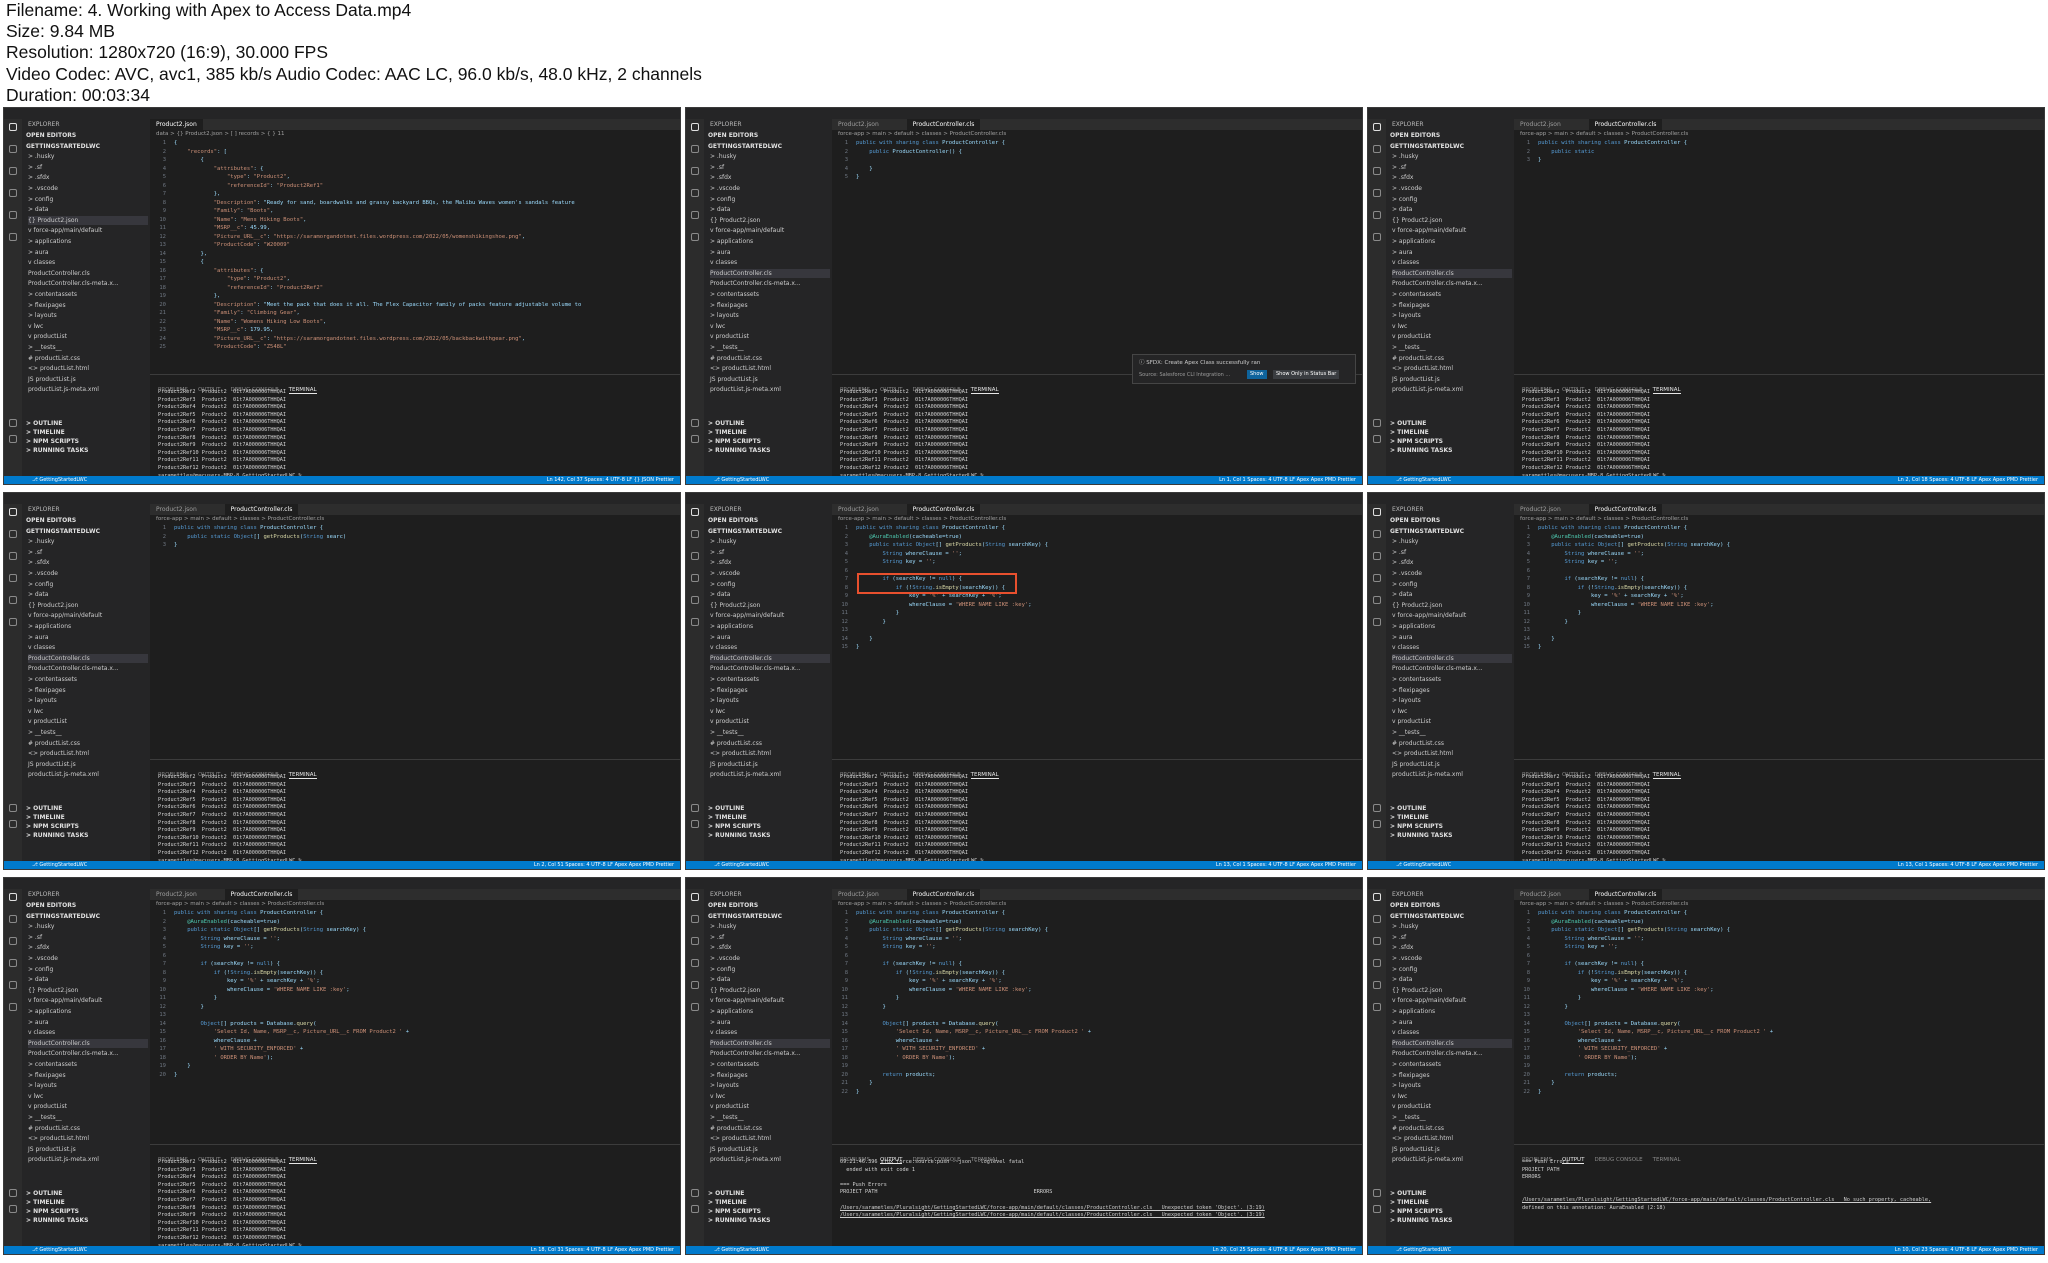  I want to click on explorer-tree-item: > __tests__, so click(770, 347).